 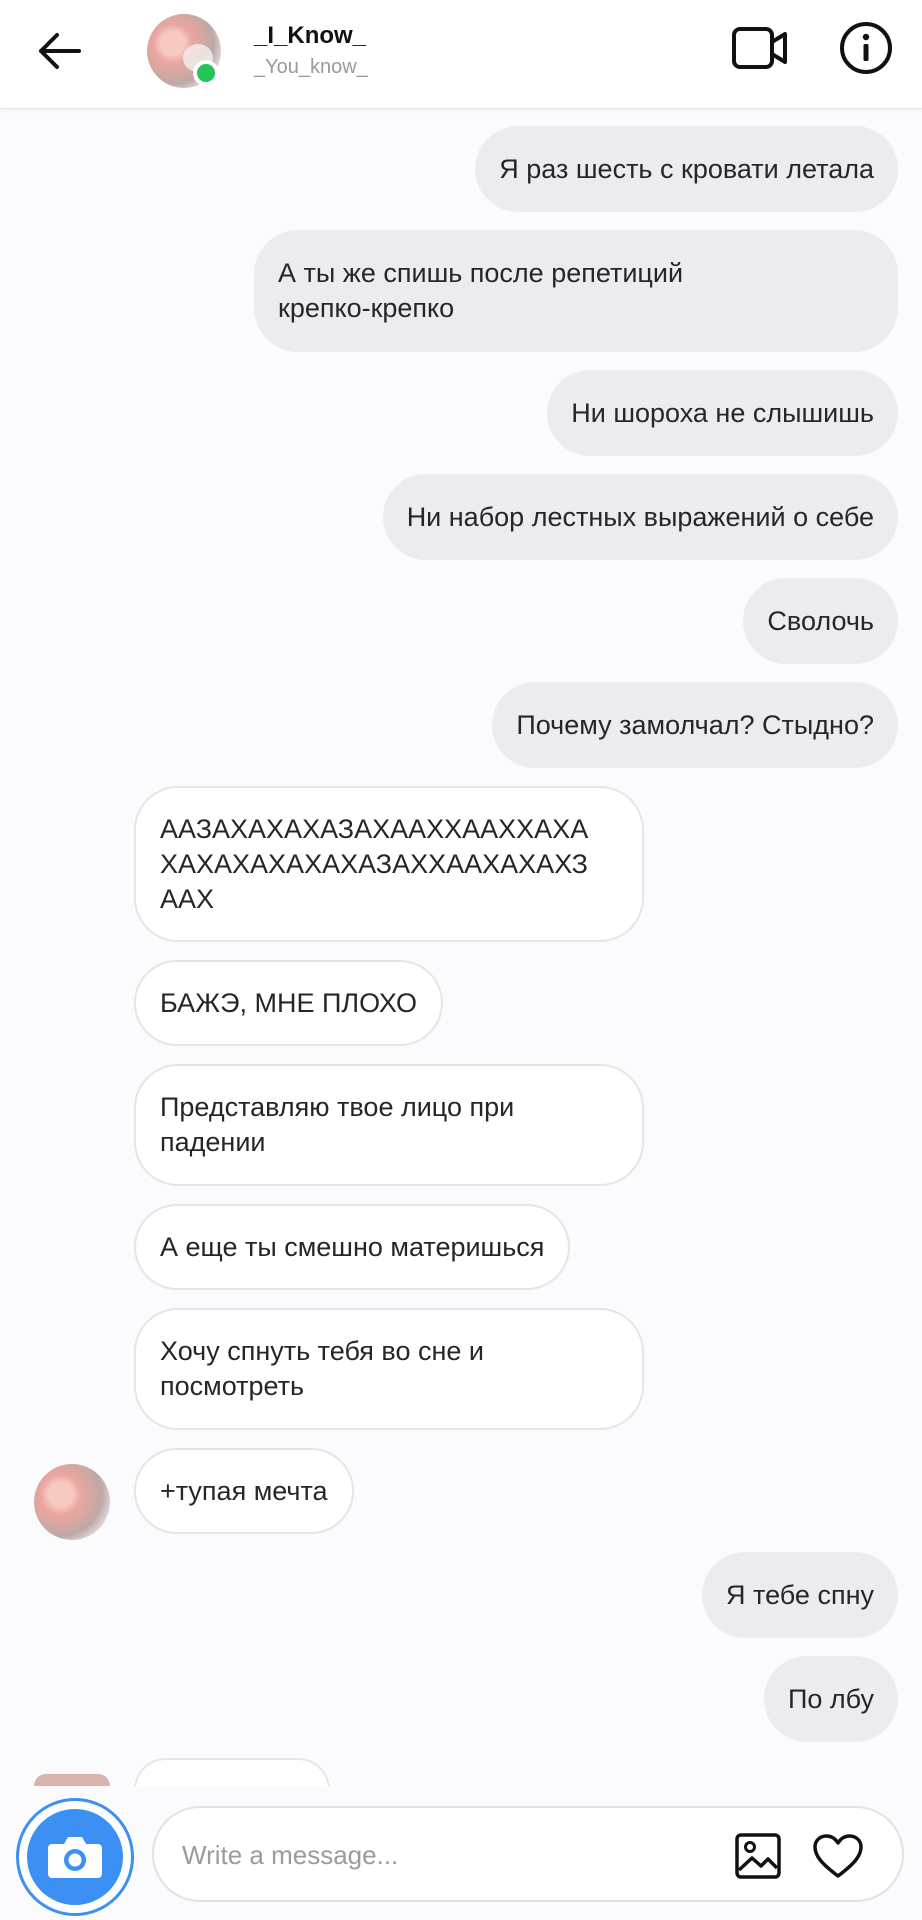 I want to click on like-button, so click(x=838, y=1856).